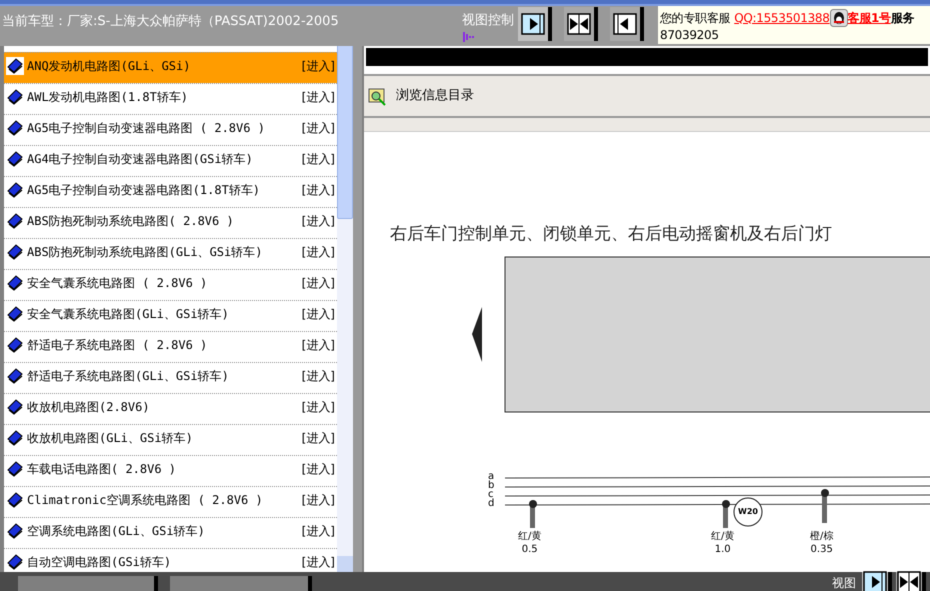 The height and width of the screenshot is (591, 930). Describe the element at coordinates (128, 376) in the screenshot. I see `item-title: 舒适电子系统电路图(GLi、GSi轿车)` at that location.